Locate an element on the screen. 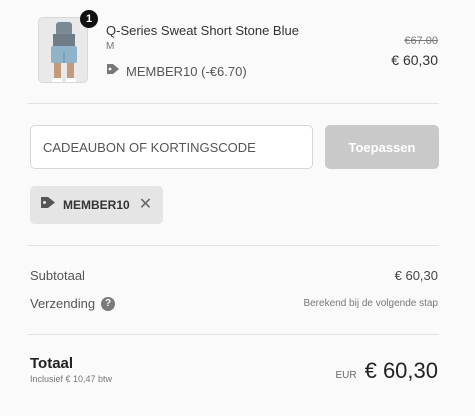 This screenshot has height=416, width=475. shipping-value: Berekend bij de volgende stap is located at coordinates (370, 303).